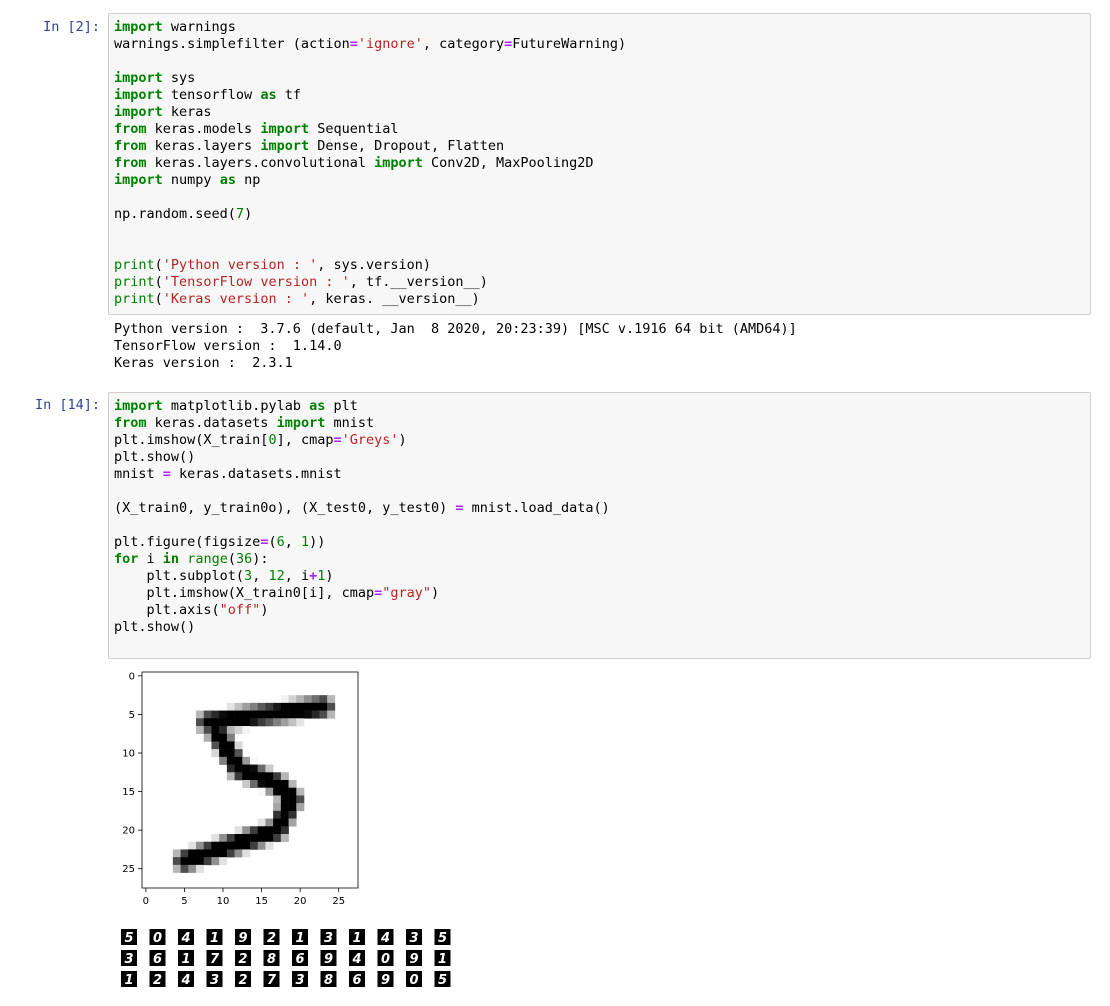 This screenshot has height=1006, width=1110. Describe the element at coordinates (215, 959) in the screenshot. I see `digit-glyph: 7` at that location.